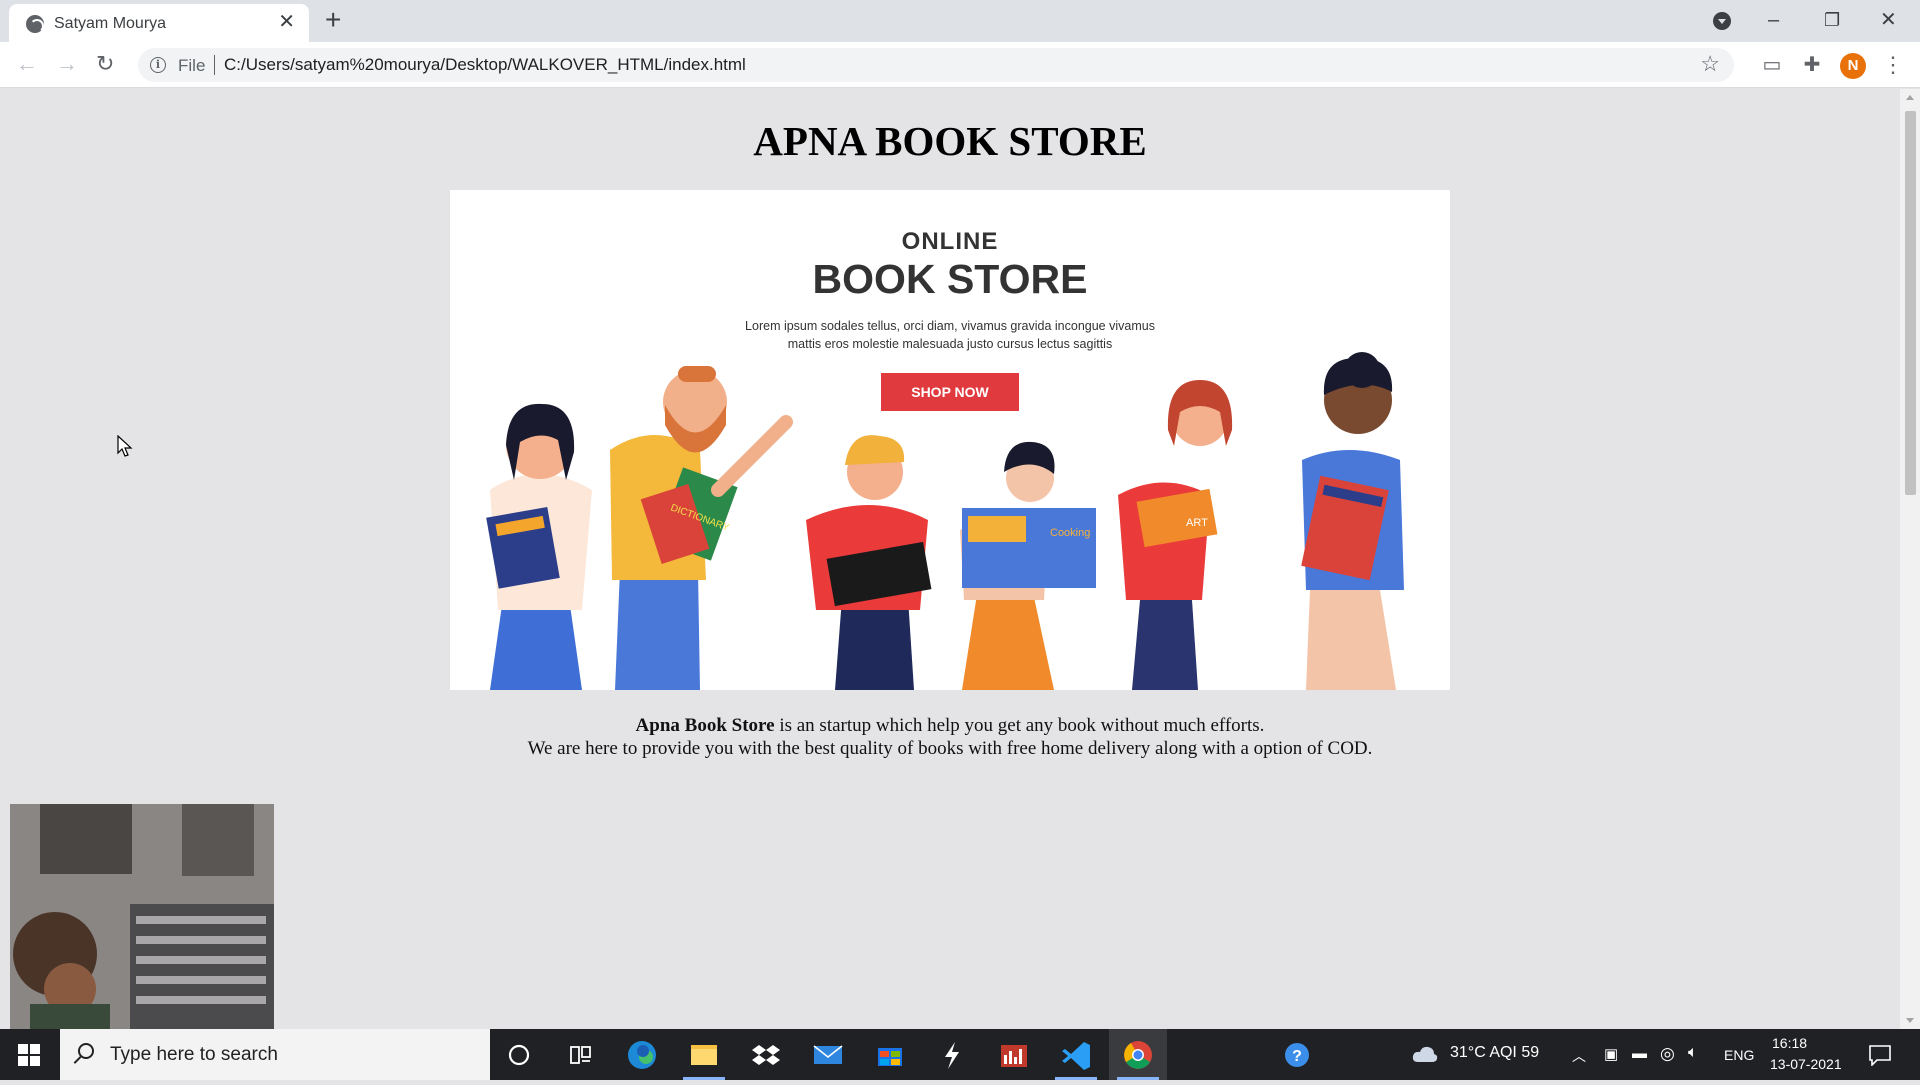  I want to click on reading-list-icon: ▭, so click(1772, 65).